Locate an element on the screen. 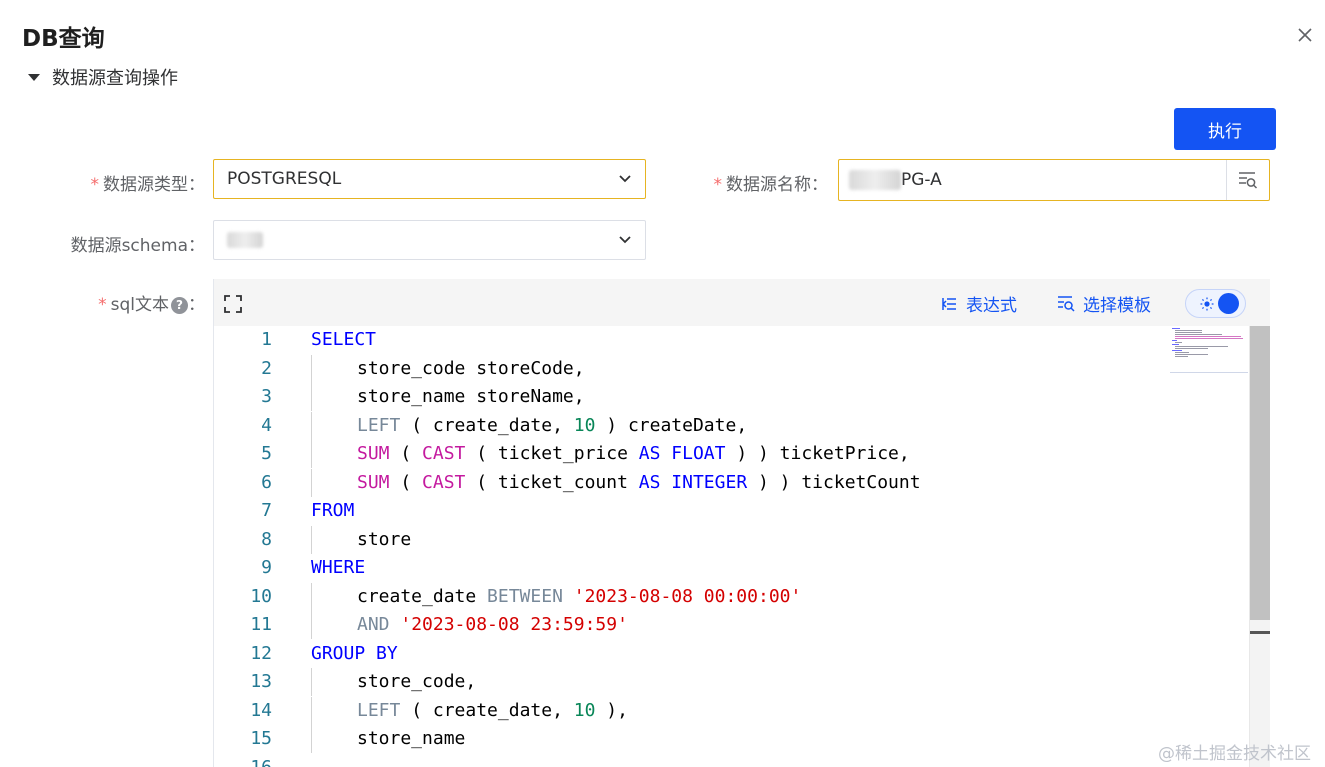 The width and height of the screenshot is (1325, 767). code-token: store is located at coordinates (384, 539).